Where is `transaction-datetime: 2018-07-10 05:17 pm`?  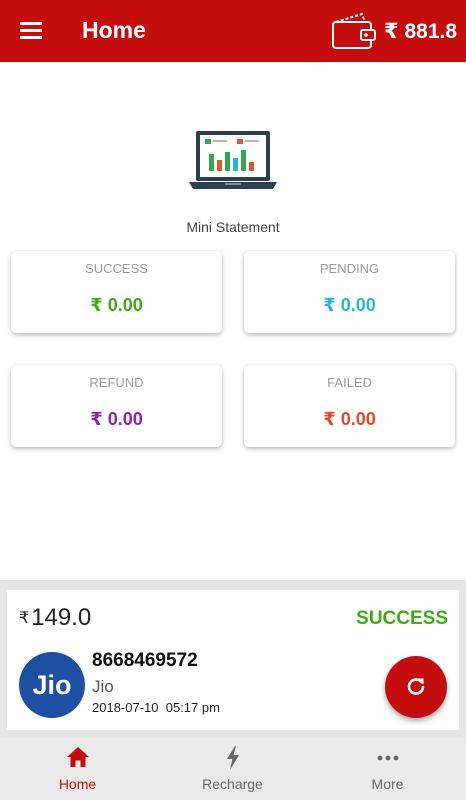 transaction-datetime: 2018-07-10 05:17 pm is located at coordinates (156, 707).